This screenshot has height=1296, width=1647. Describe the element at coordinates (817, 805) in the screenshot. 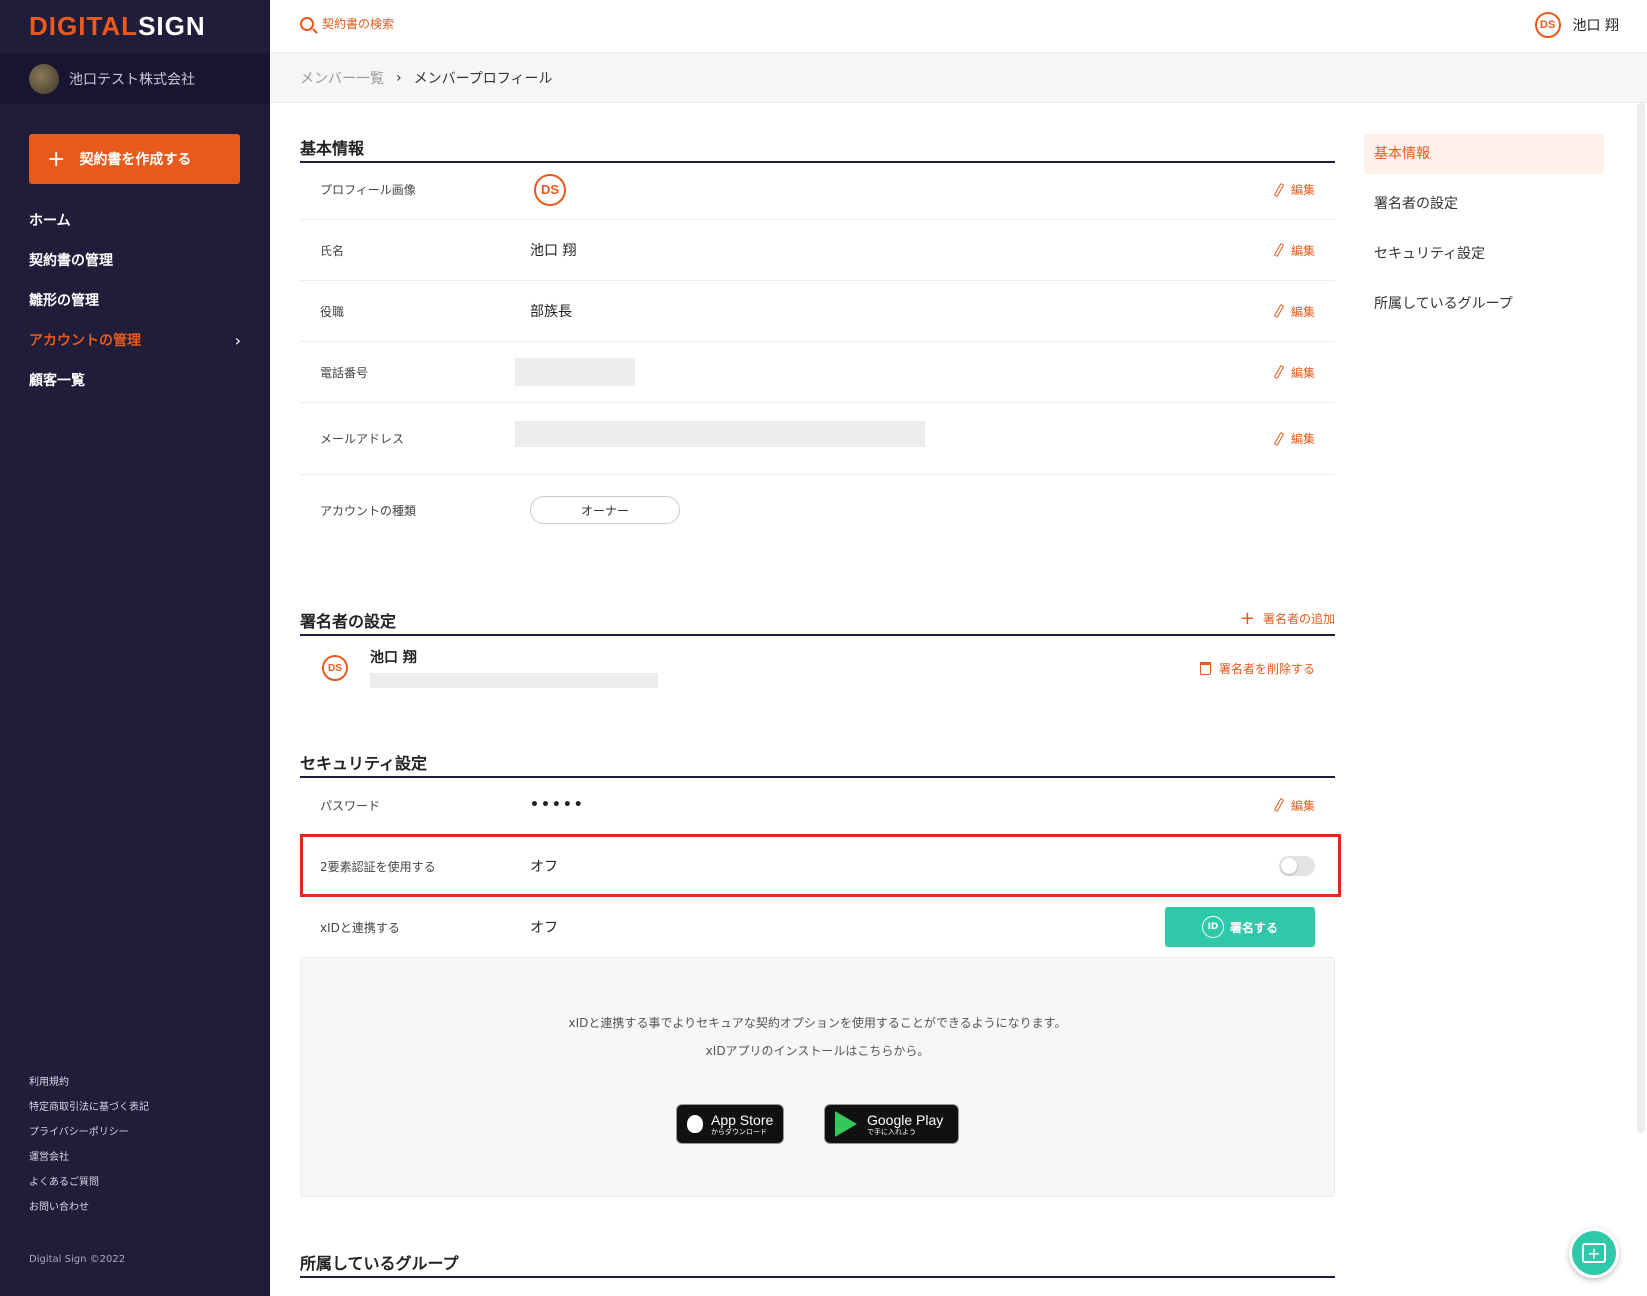

I see `row-password: パスワード ••••• 編集` at that location.